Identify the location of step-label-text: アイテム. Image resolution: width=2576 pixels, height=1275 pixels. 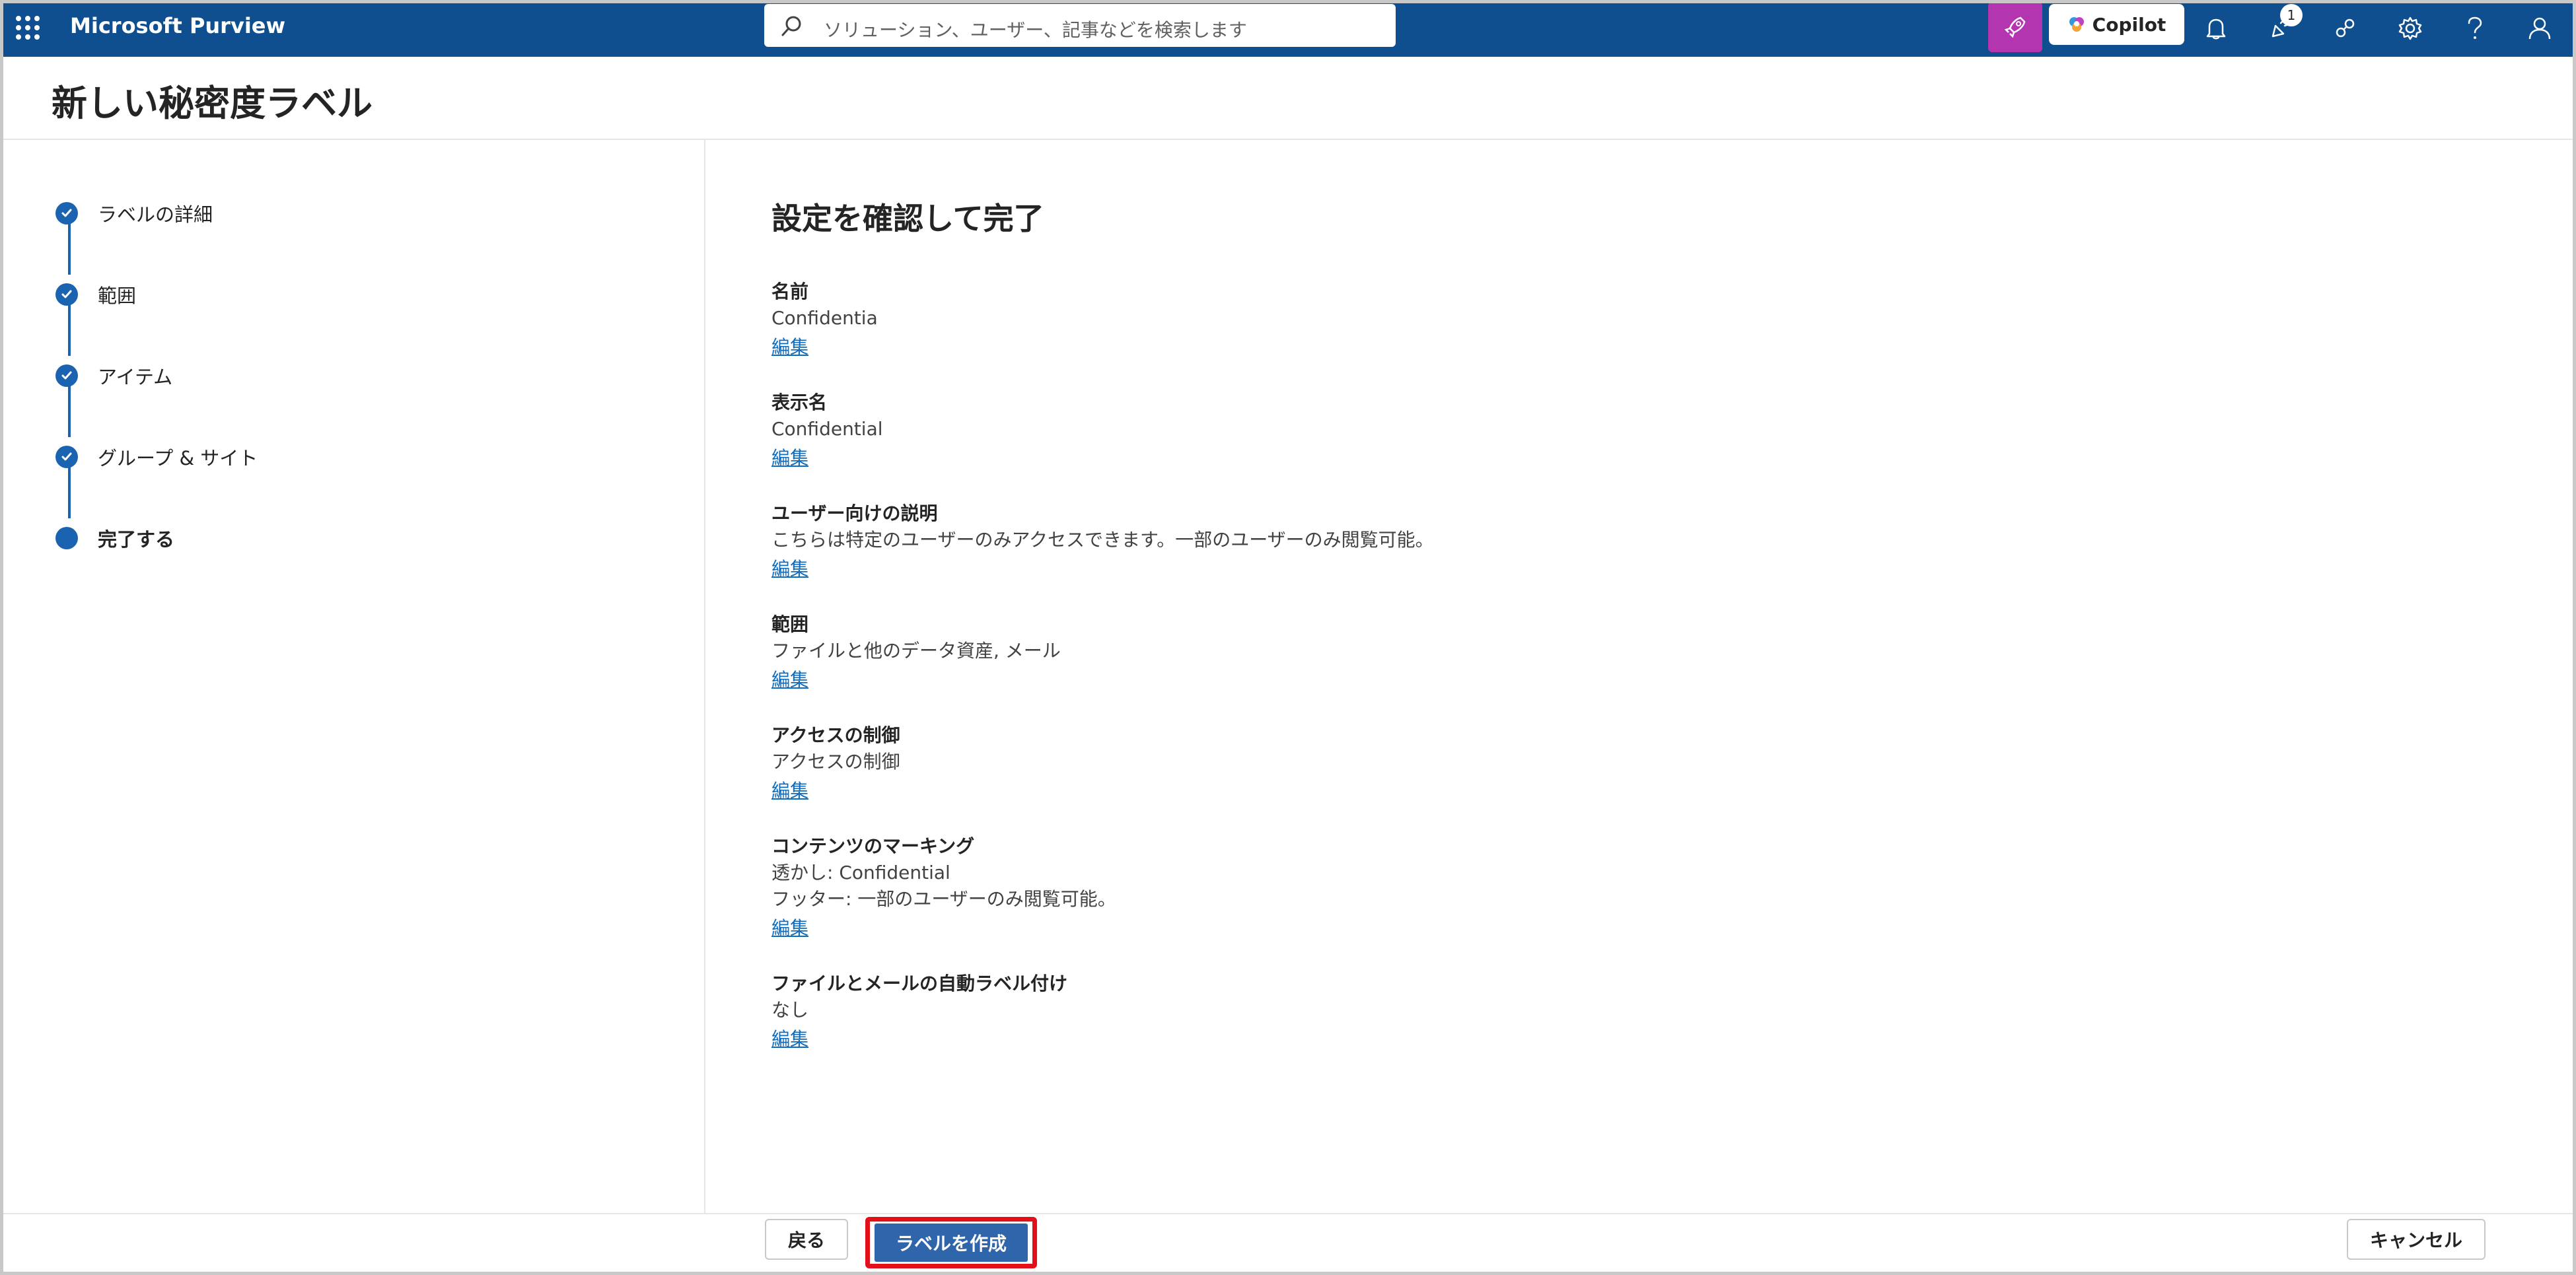
(135, 377).